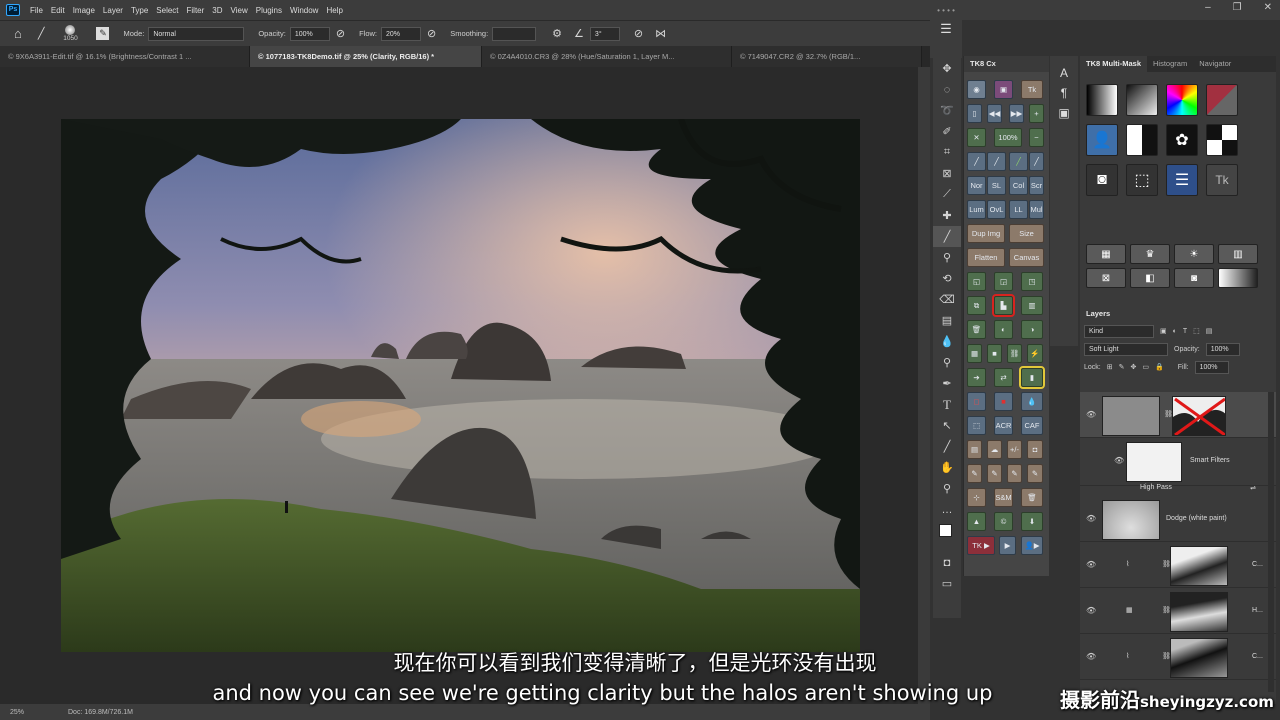 Image resolution: width=1280 pixels, height=720 pixels. I want to click on tk8-softlight-button: SL, so click(996, 185).